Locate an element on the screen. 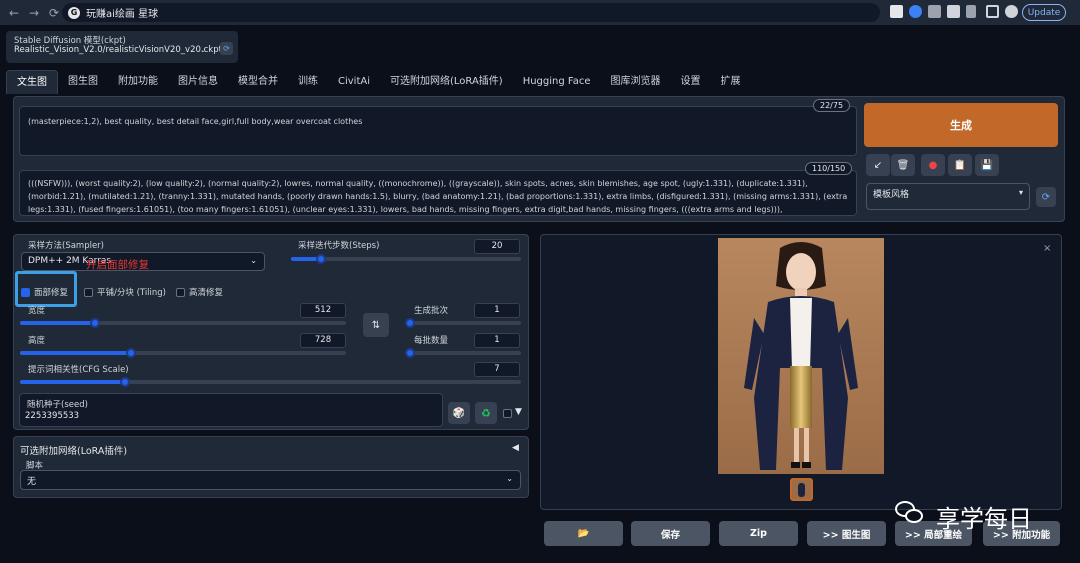 This screenshot has width=1080, height=563. thumbnail is located at coordinates (801, 489).